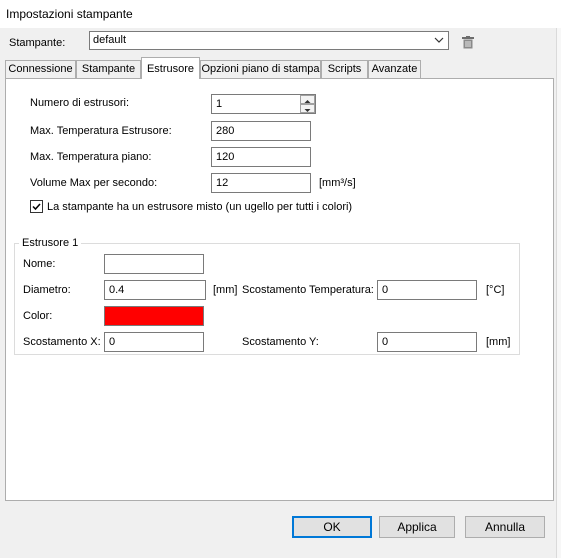 This screenshot has height=558, width=561. Describe the element at coordinates (170, 68) in the screenshot. I see `tab-estrusore: Estrusore` at that location.